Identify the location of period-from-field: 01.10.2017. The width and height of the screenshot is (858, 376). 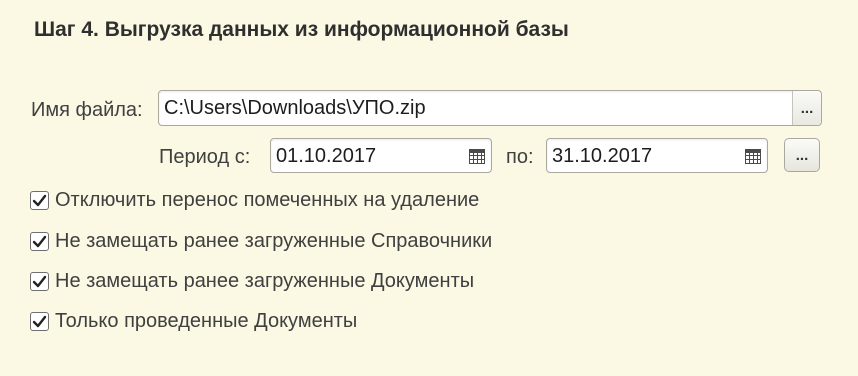
(381, 155).